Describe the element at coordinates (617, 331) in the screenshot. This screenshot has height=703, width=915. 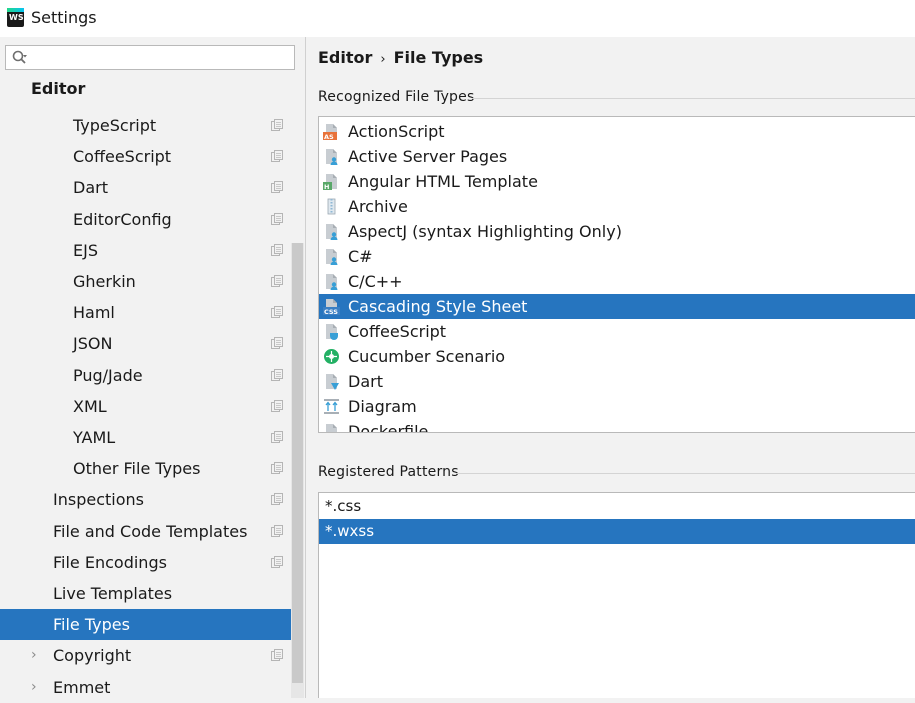
I see `file-type-item-coffeescript: CoffeeScript` at that location.